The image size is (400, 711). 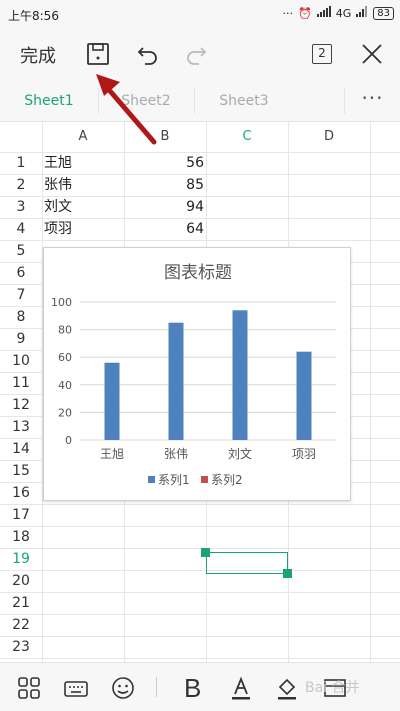 What do you see at coordinates (21, 515) in the screenshot?
I see `row-header-17: 17` at bounding box center [21, 515].